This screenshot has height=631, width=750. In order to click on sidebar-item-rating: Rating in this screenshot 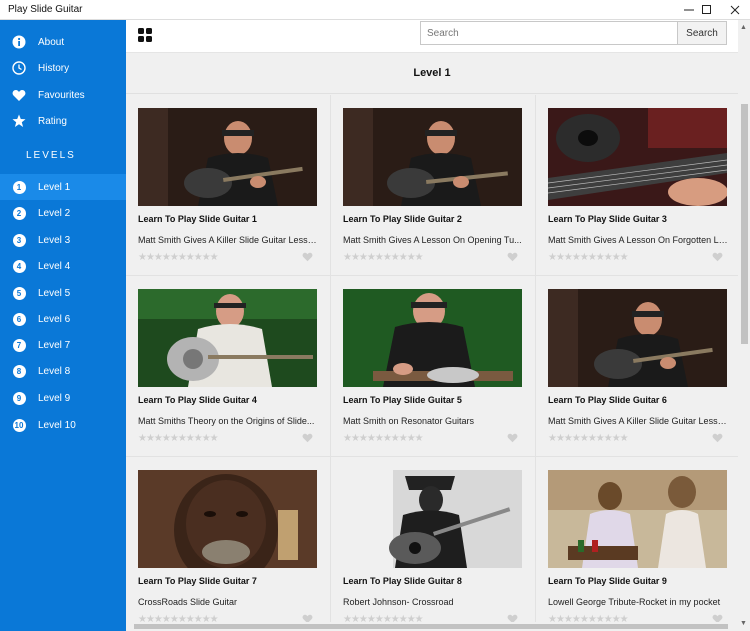, I will do `click(63, 121)`.